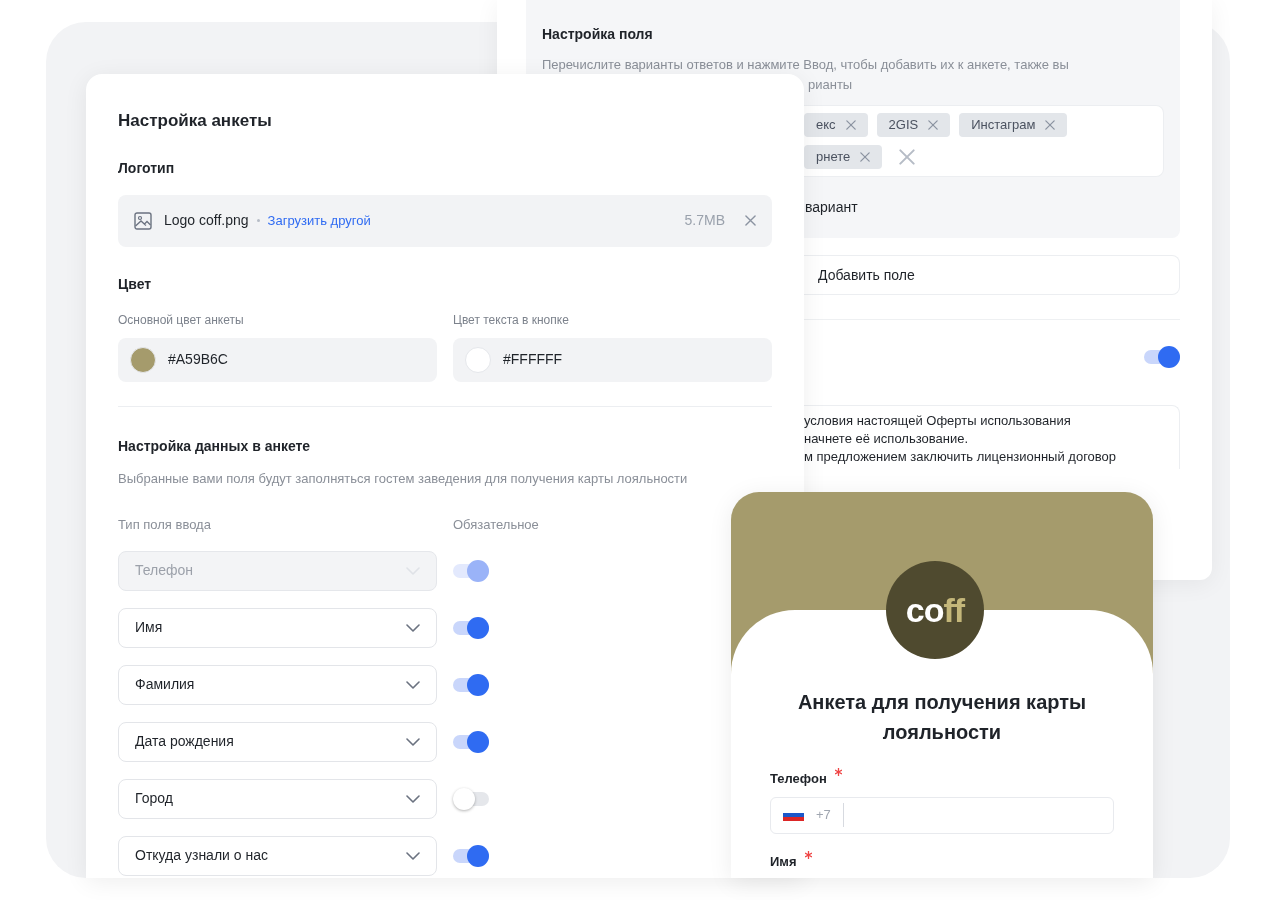  What do you see at coordinates (984, 141) in the screenshot?
I see `tags-field: екс 2GIS Инстаграм рнете` at bounding box center [984, 141].